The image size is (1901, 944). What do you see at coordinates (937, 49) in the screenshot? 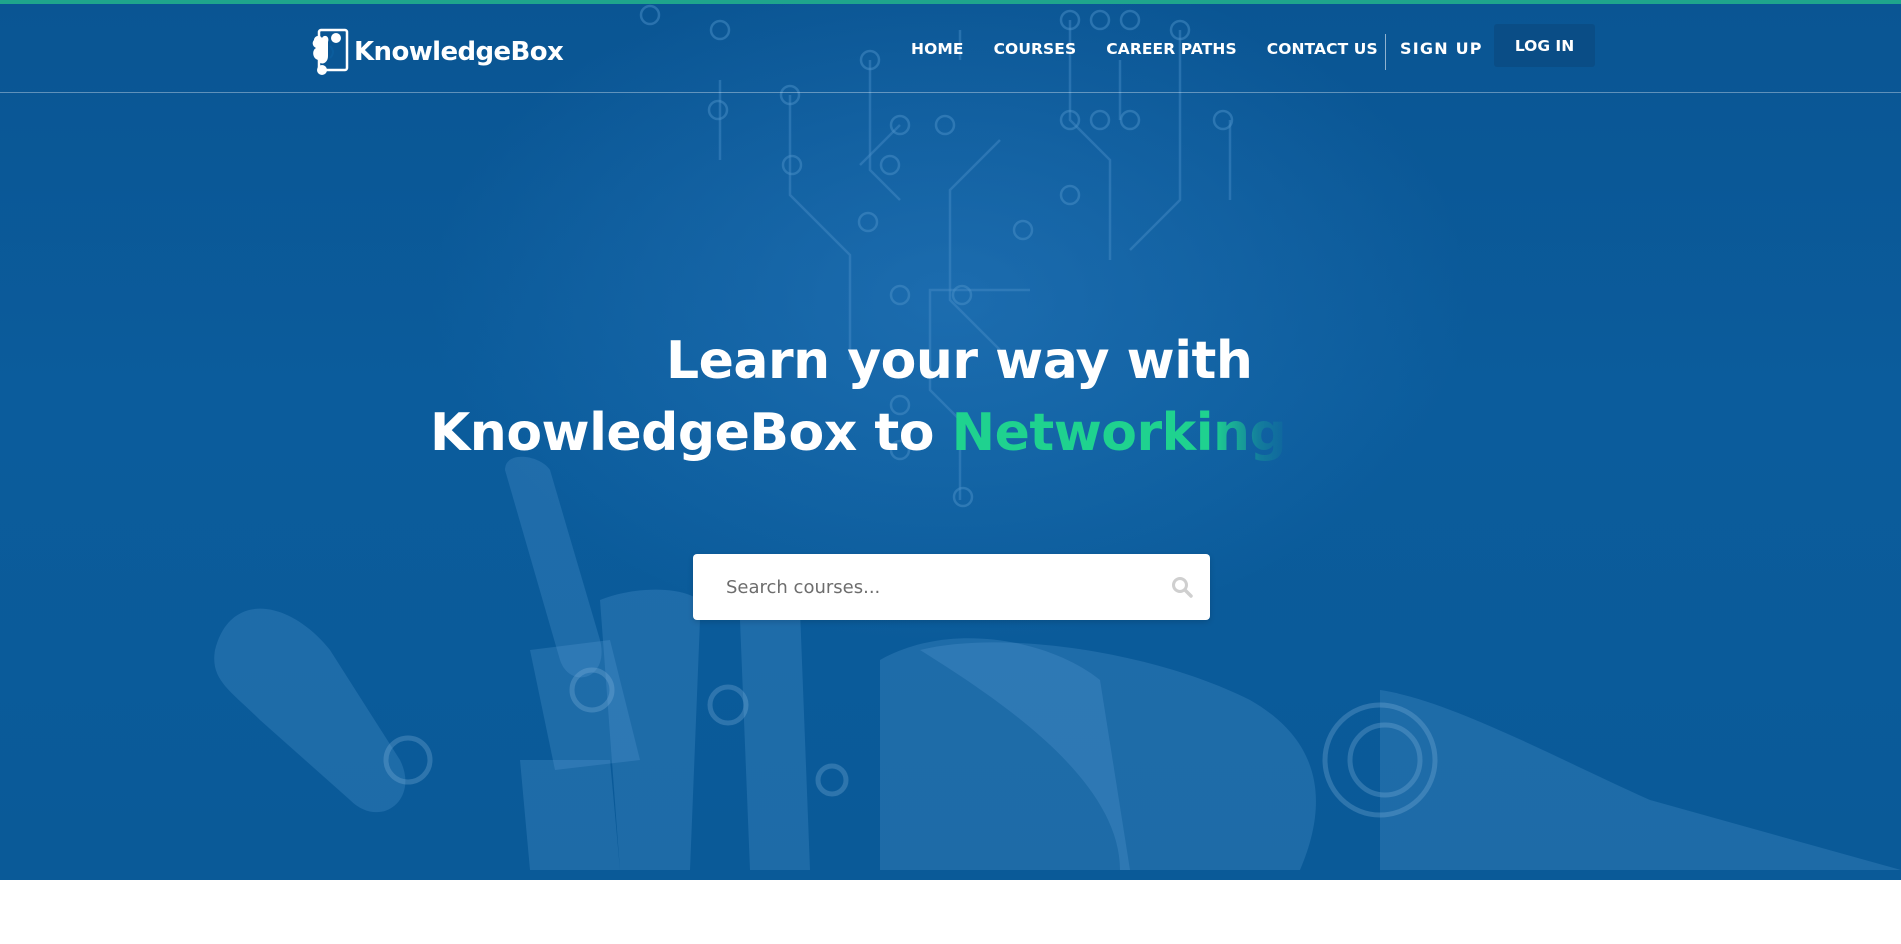
I see `nav-home: HOME` at bounding box center [937, 49].